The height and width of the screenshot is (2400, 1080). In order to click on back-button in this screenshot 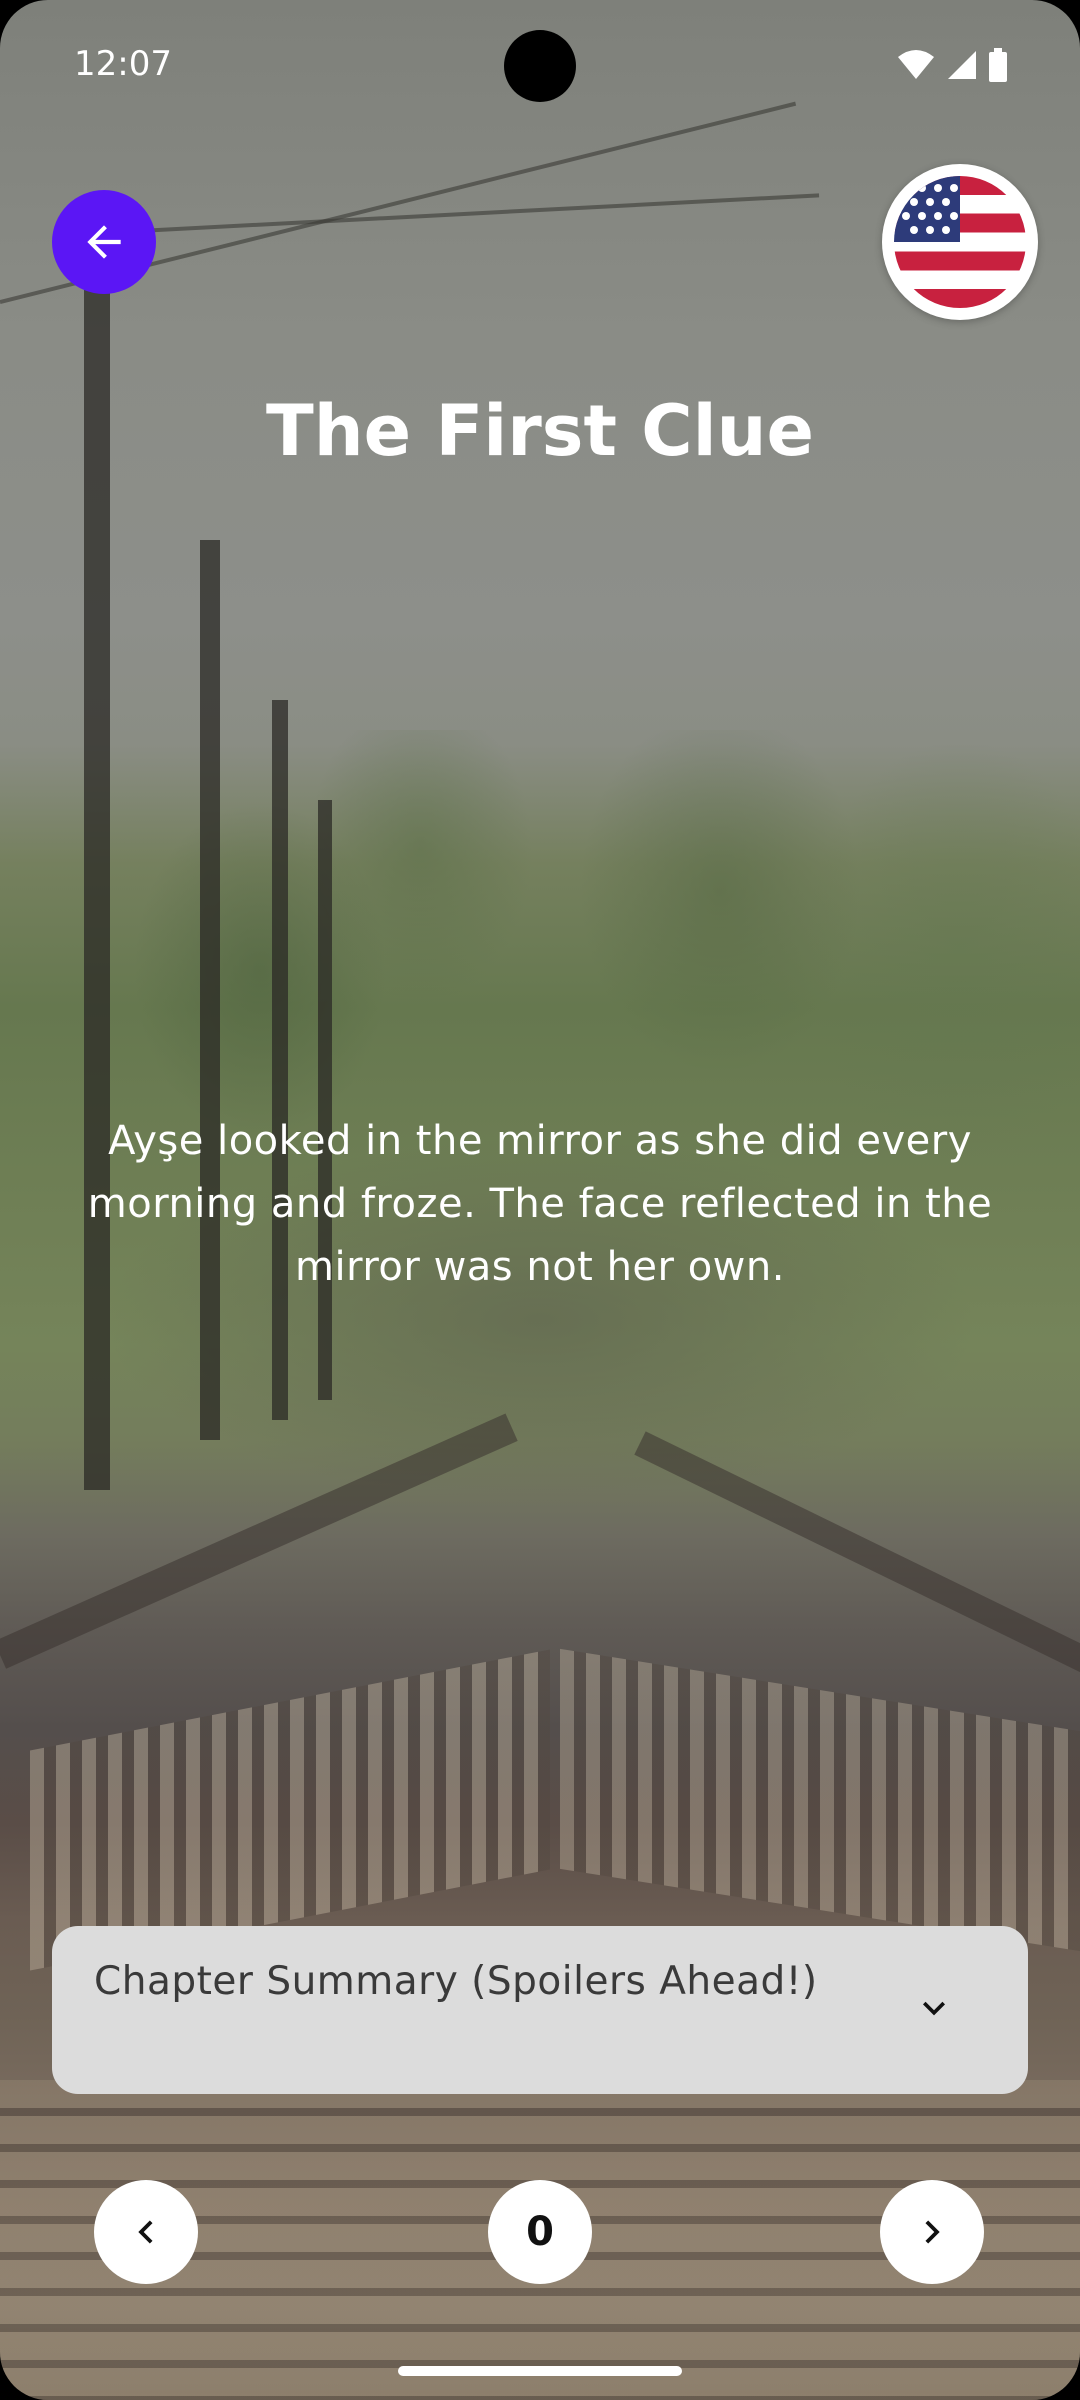, I will do `click(104, 242)`.